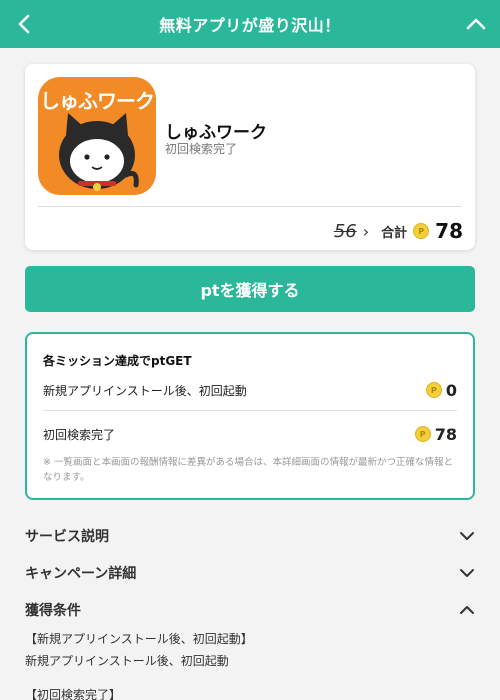 The width and height of the screenshot is (500, 700). I want to click on top-header: 無料アプリが盛り沢山！, so click(250, 24).